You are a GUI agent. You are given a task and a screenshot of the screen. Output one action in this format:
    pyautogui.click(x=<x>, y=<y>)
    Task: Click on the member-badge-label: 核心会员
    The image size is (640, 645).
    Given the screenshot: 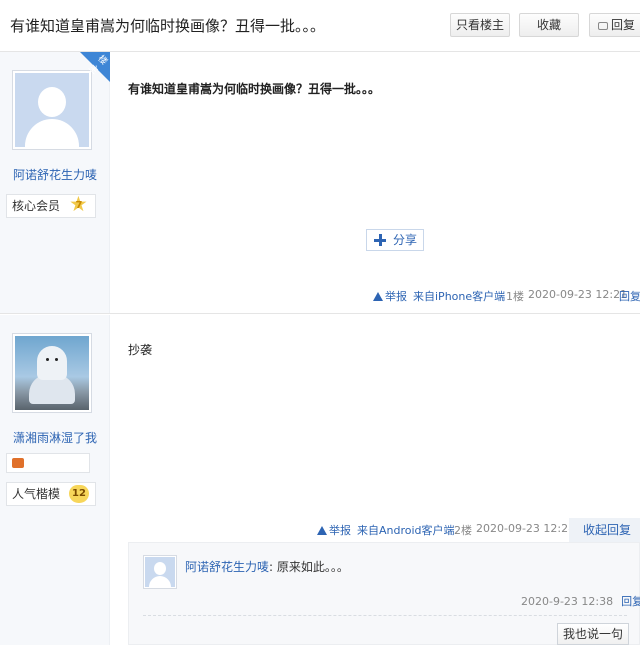 What is the action you would take?
    pyautogui.click(x=36, y=206)
    